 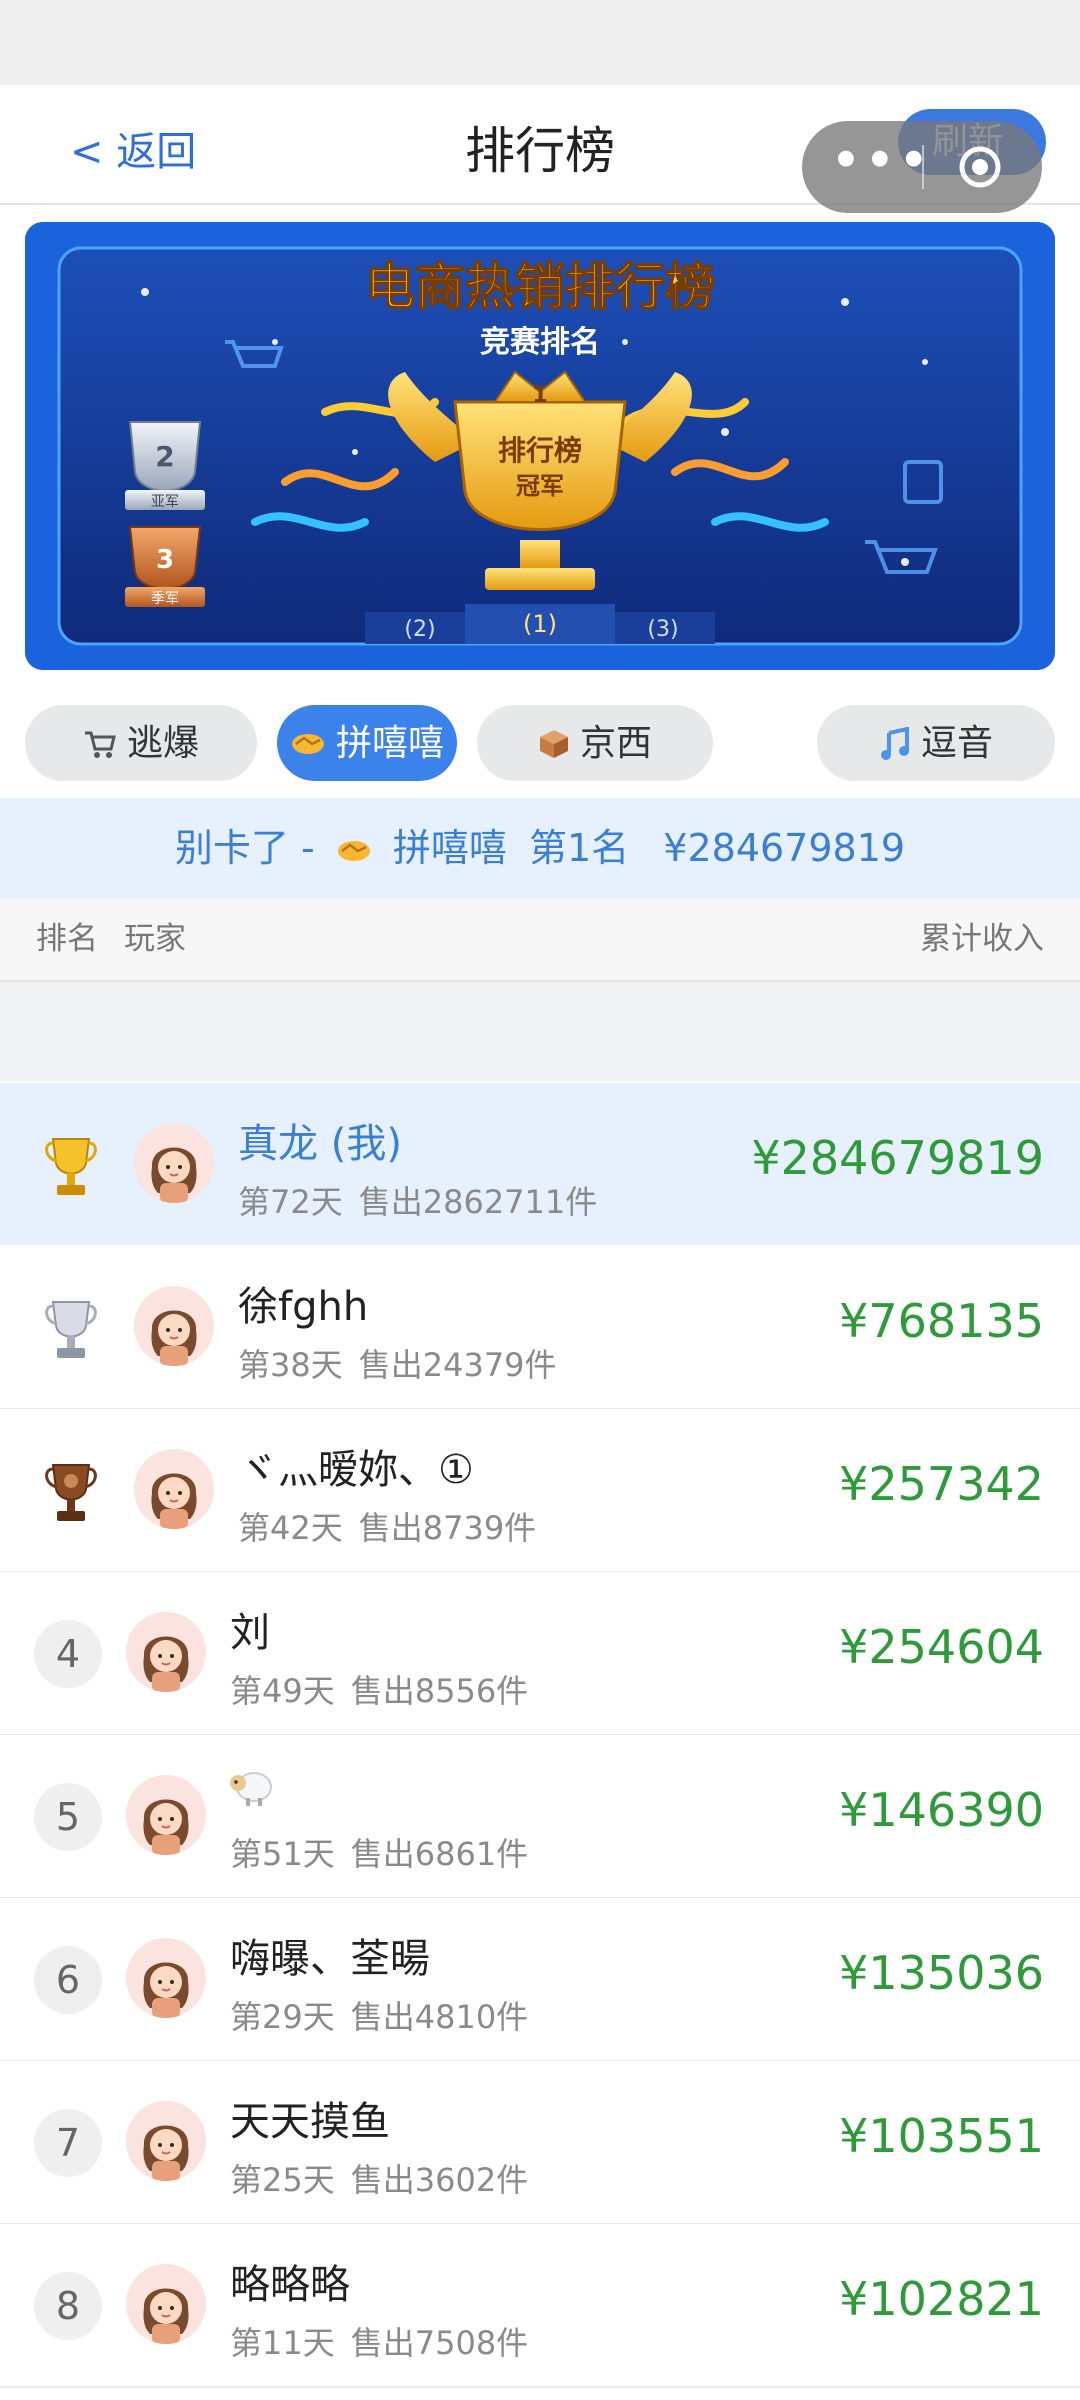 What do you see at coordinates (244, 848) in the screenshot?
I see `notice-prefix: 别卡了 -` at bounding box center [244, 848].